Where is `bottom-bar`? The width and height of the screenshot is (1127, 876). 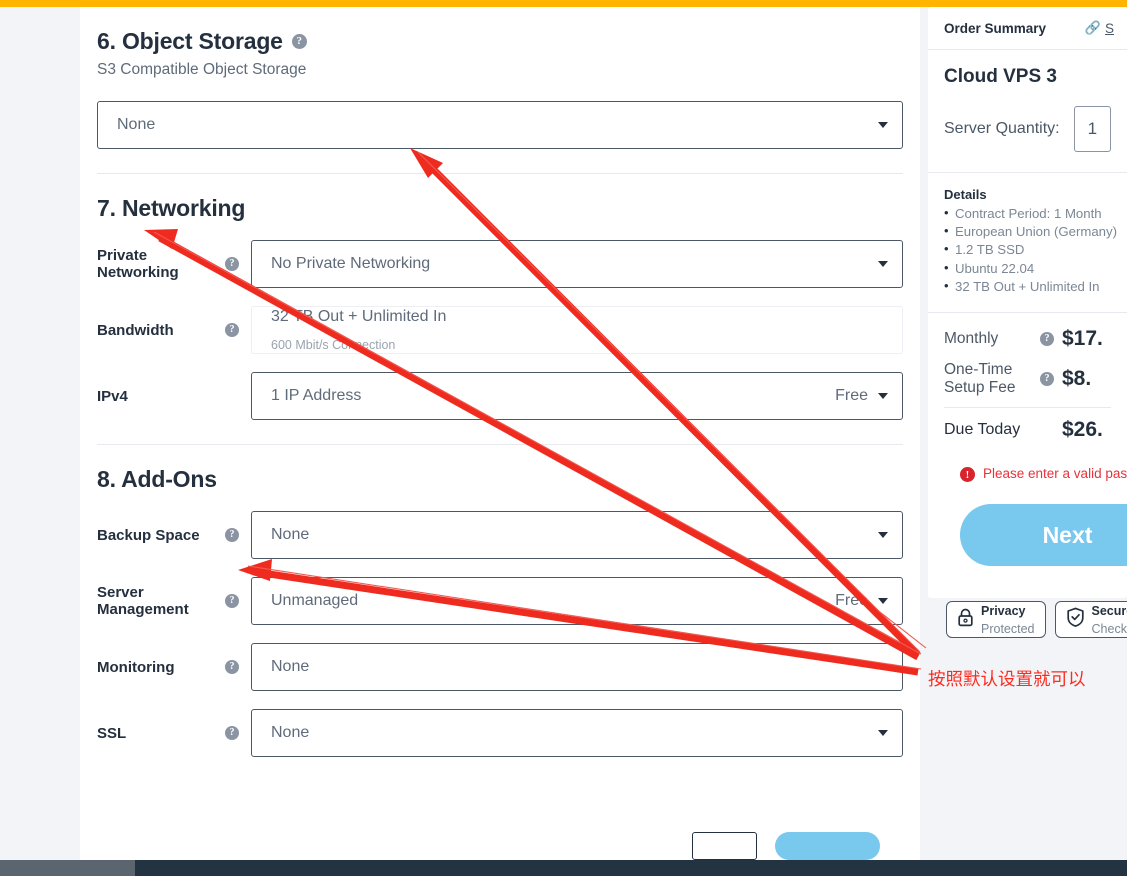 bottom-bar is located at coordinates (563, 868).